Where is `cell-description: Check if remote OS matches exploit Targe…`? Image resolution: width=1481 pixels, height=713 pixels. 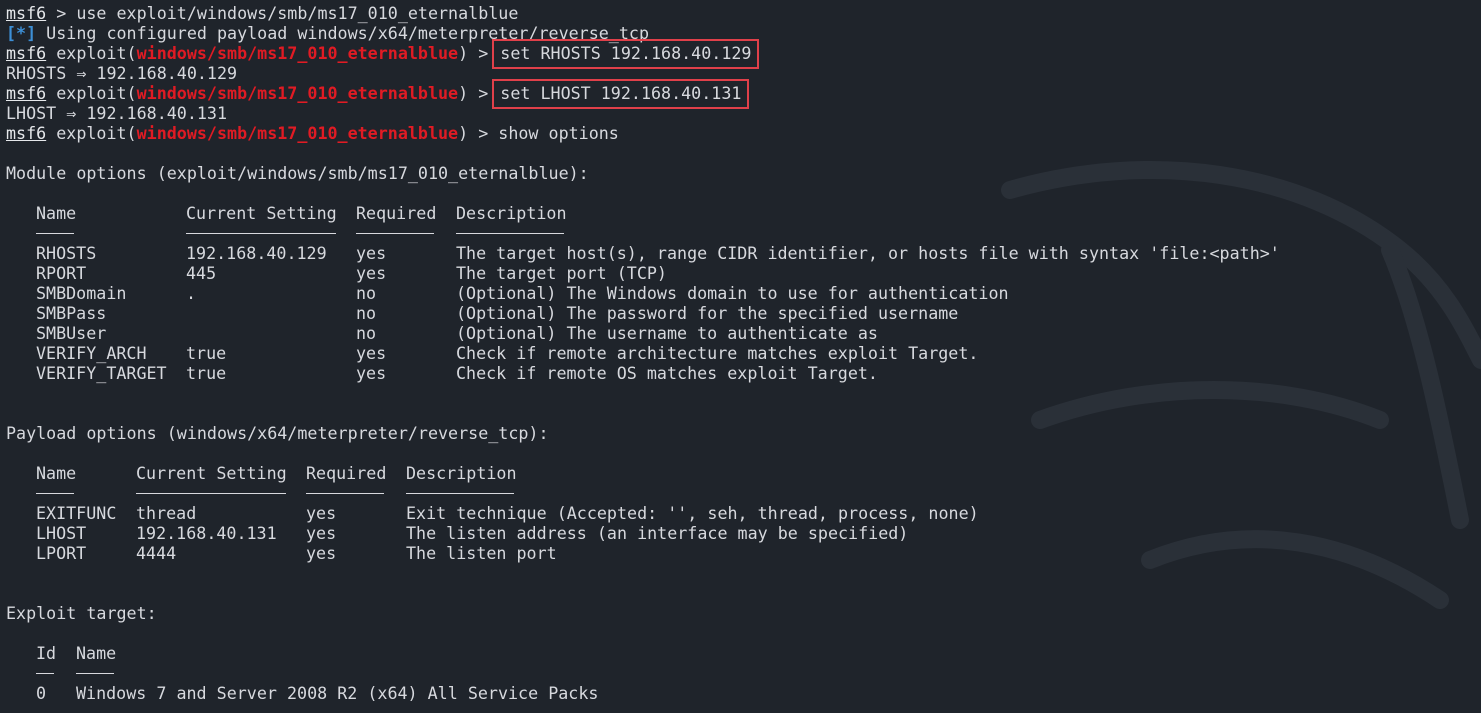 cell-description: Check if remote OS matches exploit Targe… is located at coordinates (667, 373).